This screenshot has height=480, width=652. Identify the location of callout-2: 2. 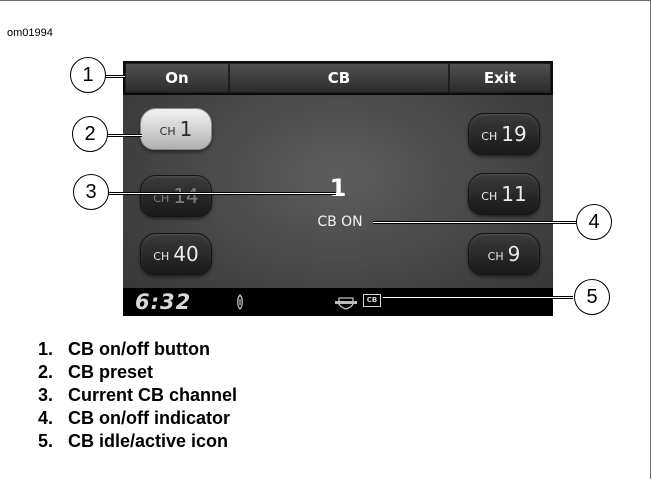
(90, 134).